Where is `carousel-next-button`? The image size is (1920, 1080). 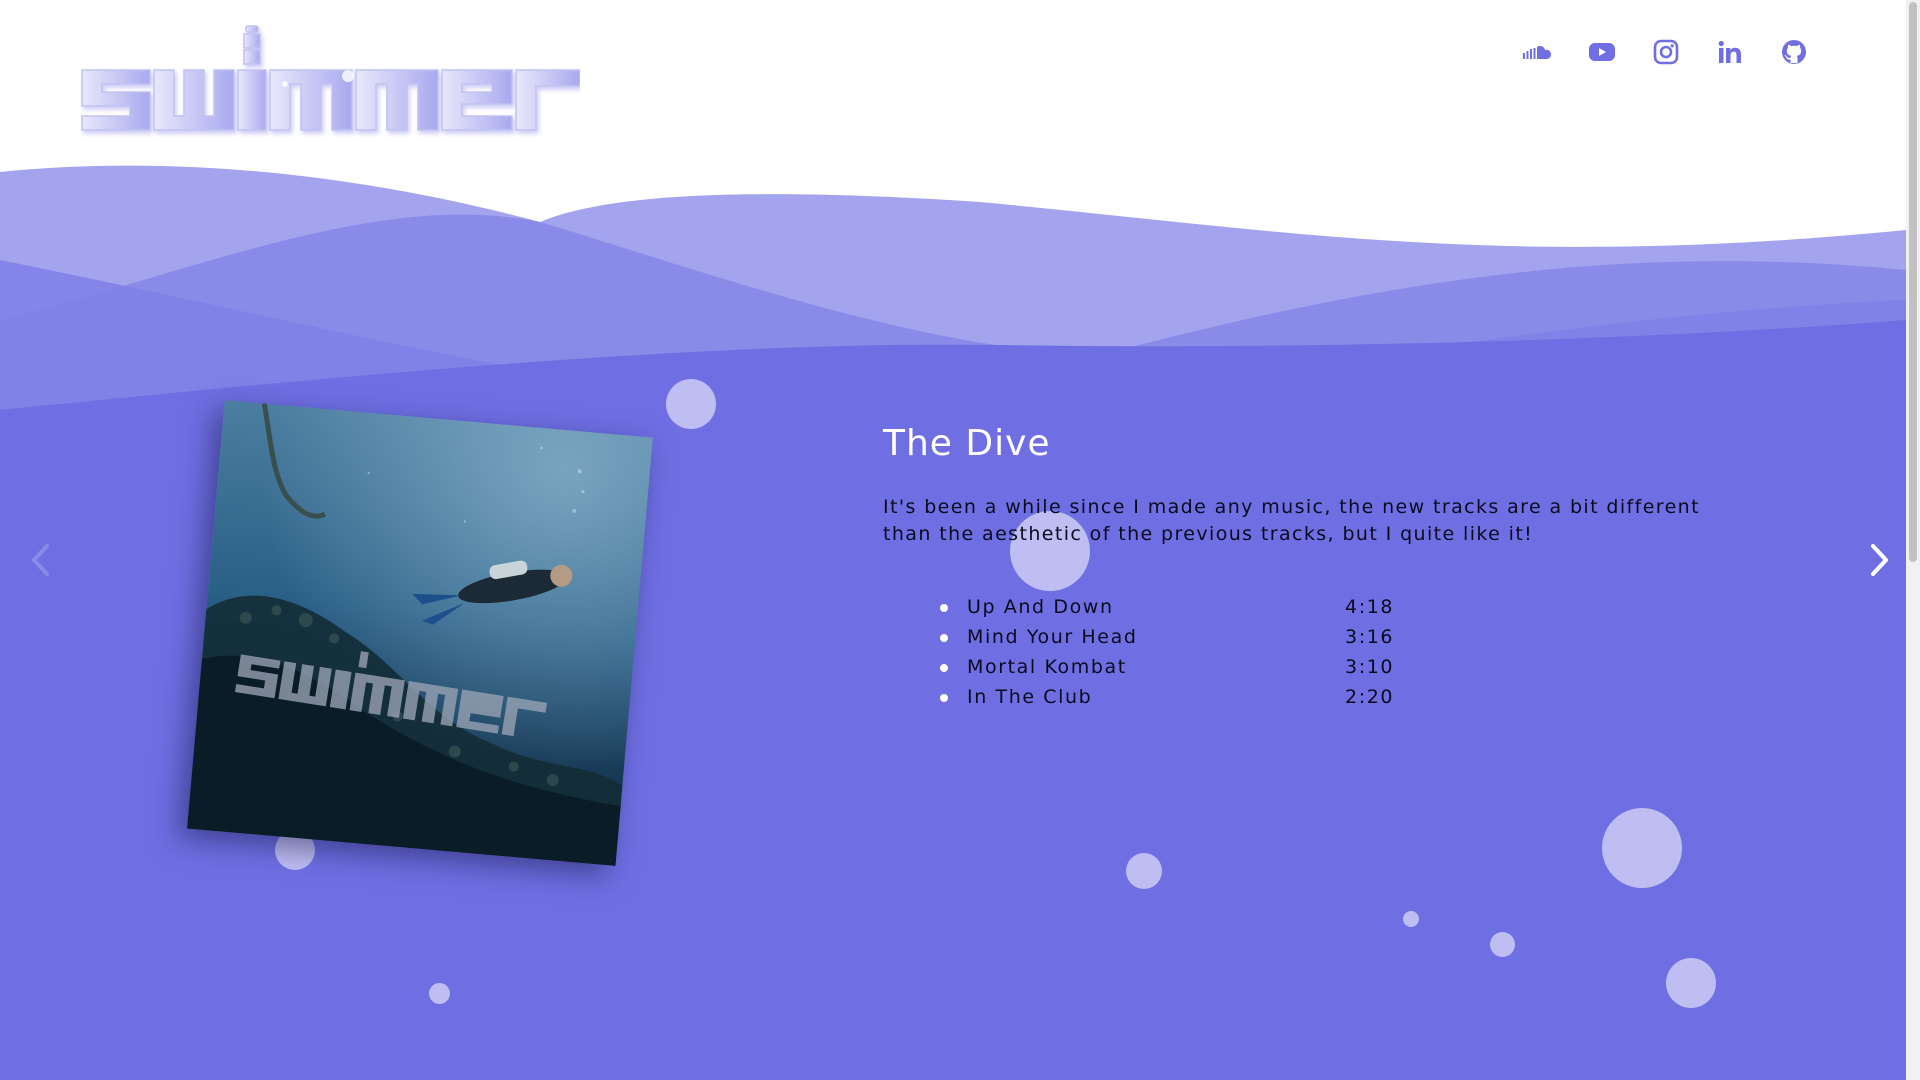
carousel-next-button is located at coordinates (1880, 560).